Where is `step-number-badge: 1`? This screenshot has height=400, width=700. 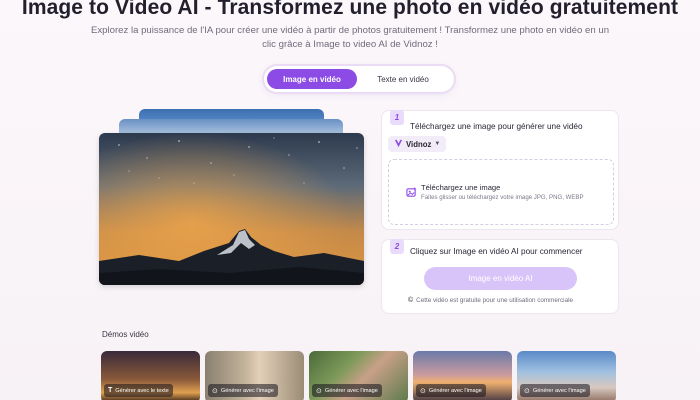 step-number-badge: 1 is located at coordinates (397, 117).